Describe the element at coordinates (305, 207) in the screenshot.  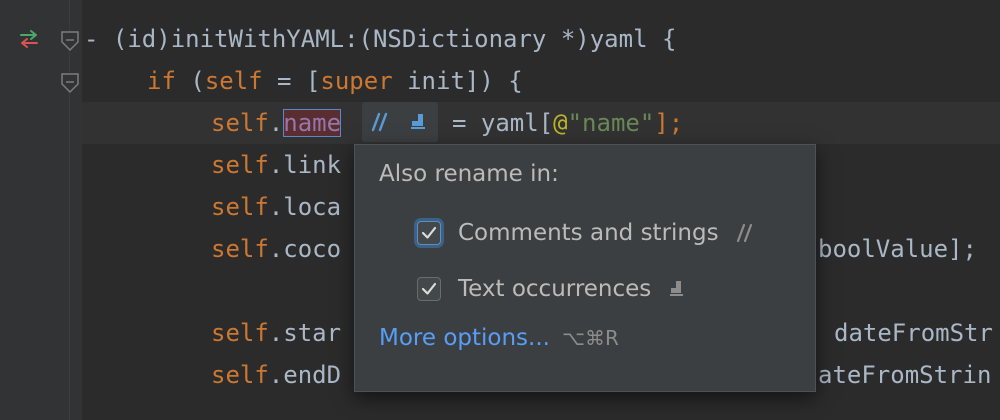
I see `code-token: .loca` at that location.